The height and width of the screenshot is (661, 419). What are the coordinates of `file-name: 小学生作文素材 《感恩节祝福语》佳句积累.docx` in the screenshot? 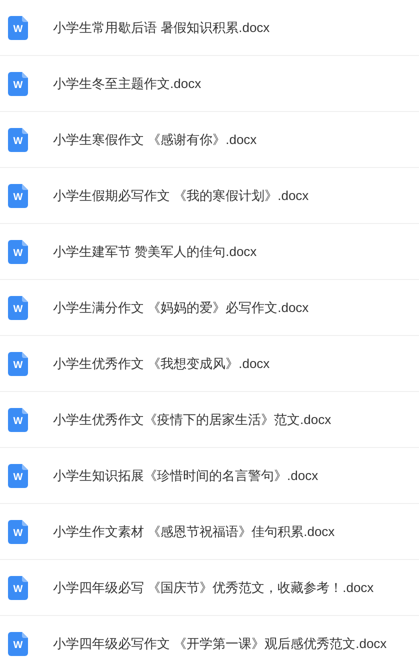 It's located at (194, 531).